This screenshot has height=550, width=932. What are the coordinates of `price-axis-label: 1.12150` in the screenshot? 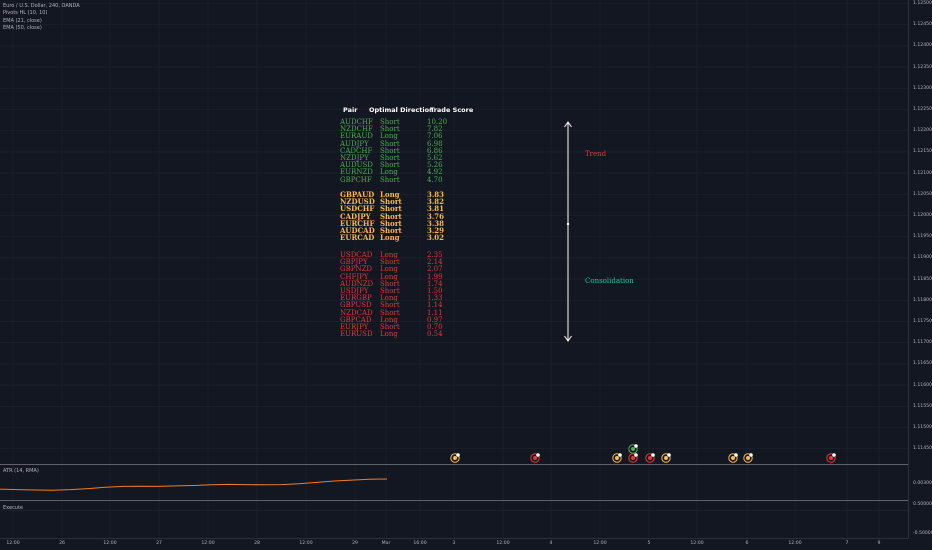 It's located at (922, 152).